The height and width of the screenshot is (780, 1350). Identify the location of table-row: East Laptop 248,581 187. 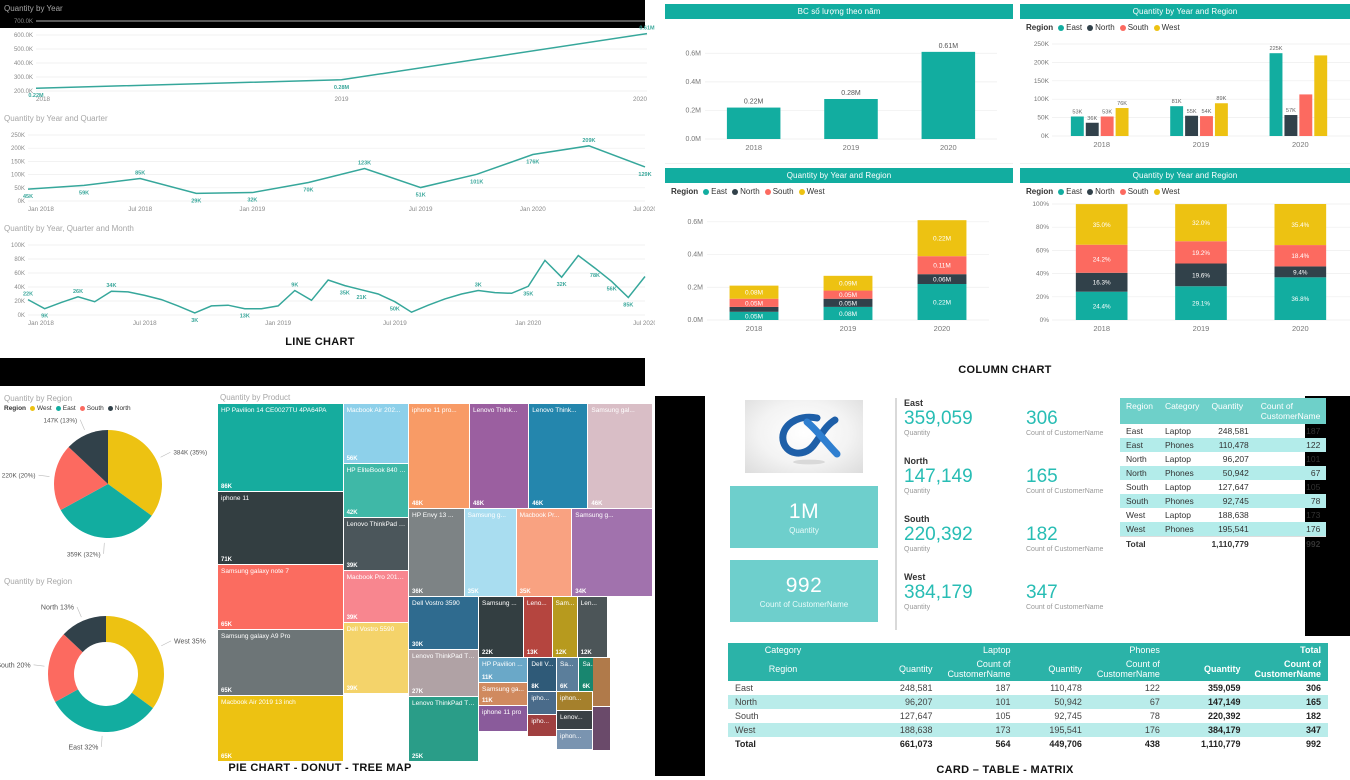
(1223, 431).